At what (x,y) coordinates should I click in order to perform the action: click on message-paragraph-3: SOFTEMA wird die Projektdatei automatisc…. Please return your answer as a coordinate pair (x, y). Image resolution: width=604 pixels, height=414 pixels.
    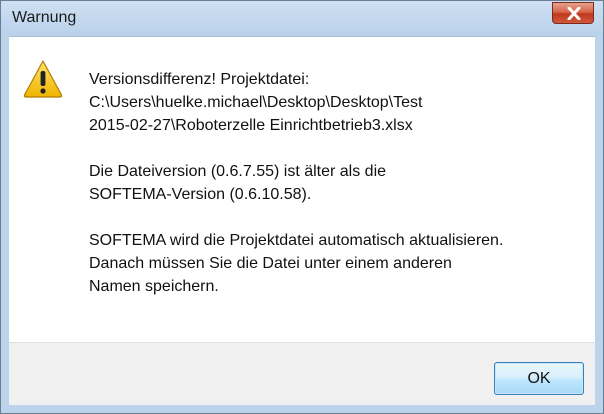
    Looking at the image, I should click on (339, 263).